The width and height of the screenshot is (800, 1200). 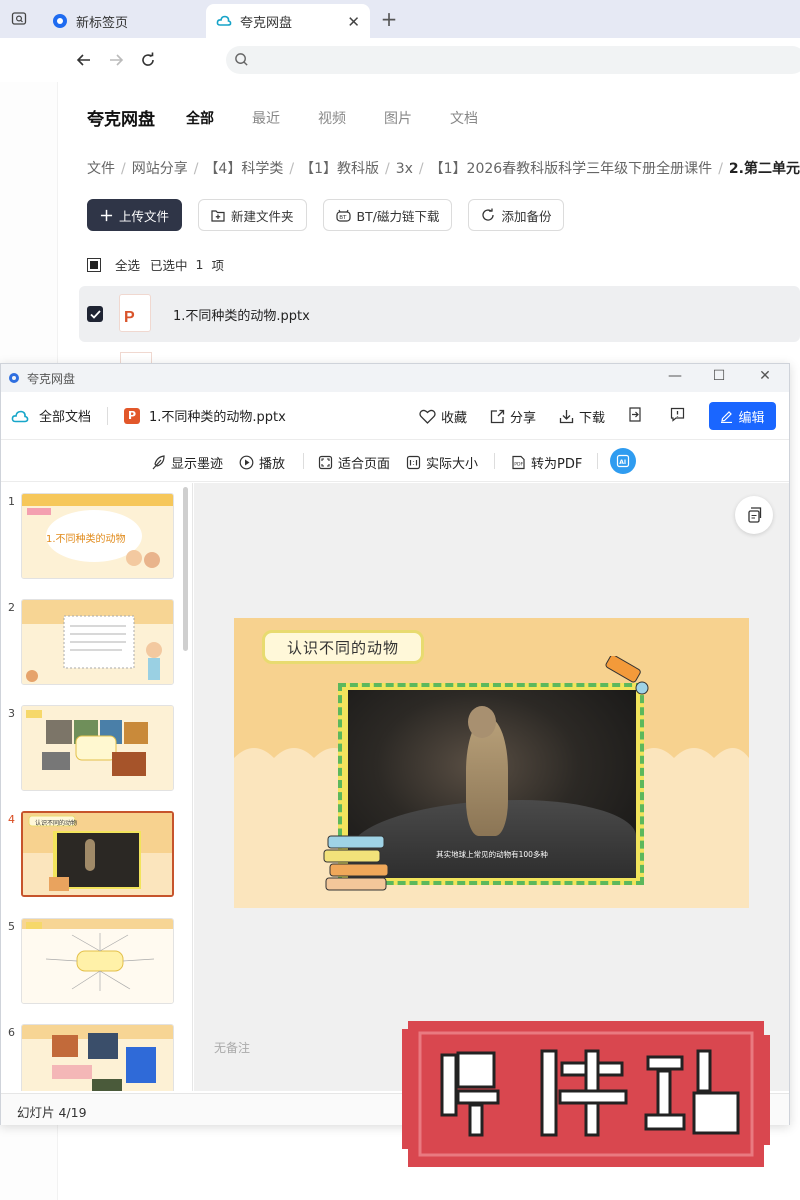 What do you see at coordinates (11, 926) in the screenshot?
I see `thumbnail-number: 5` at bounding box center [11, 926].